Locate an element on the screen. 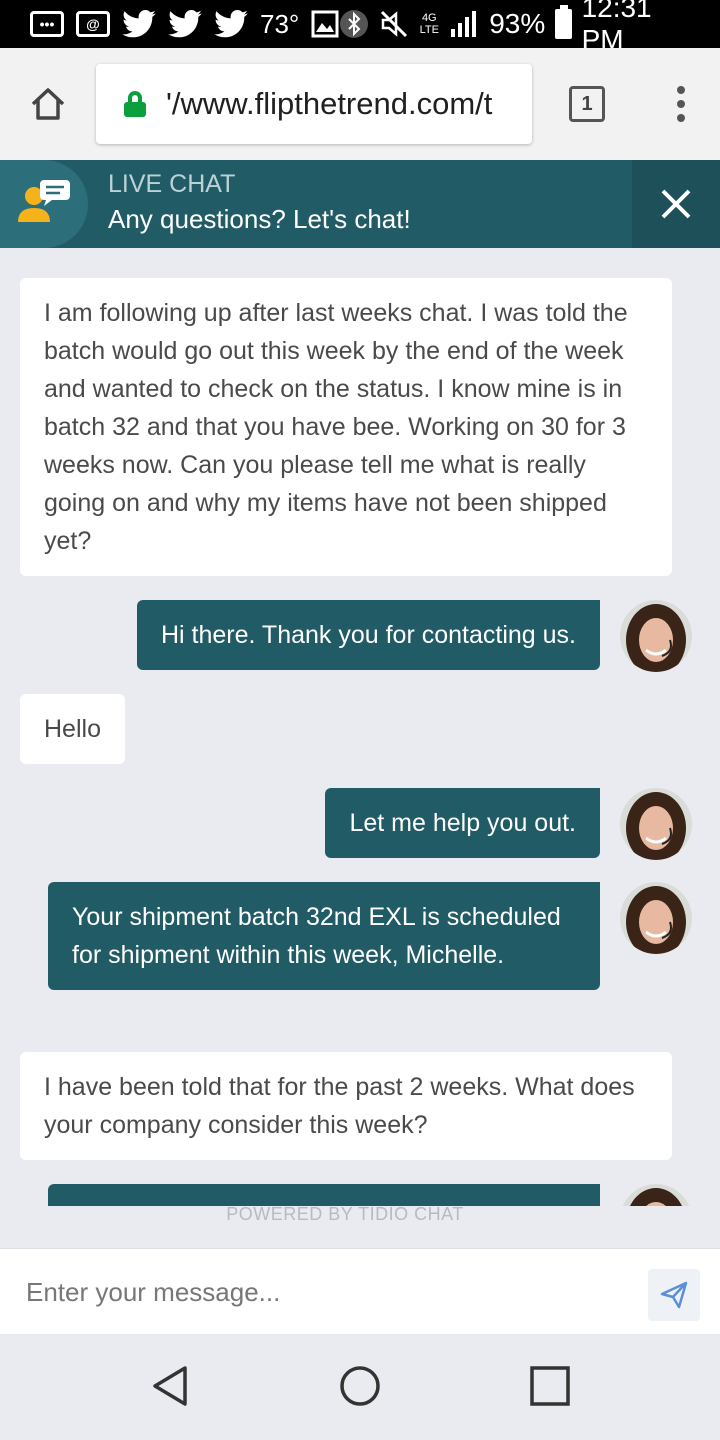  mute-icon is located at coordinates (394, 24).